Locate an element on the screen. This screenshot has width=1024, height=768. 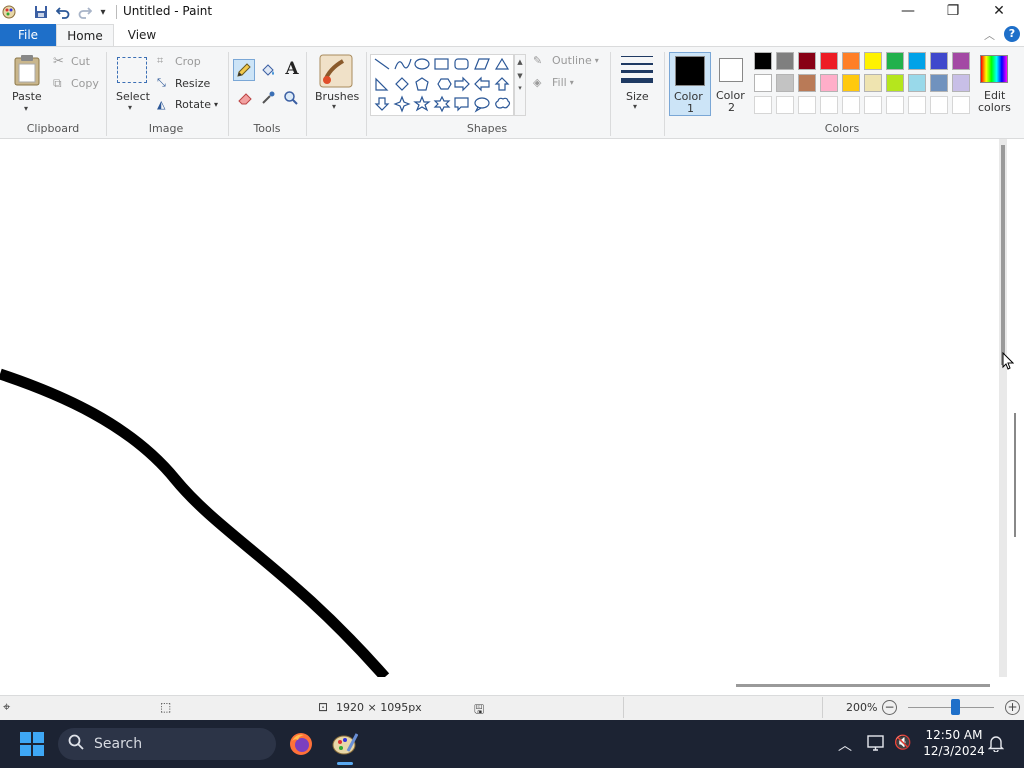
outline-button: ✎ Outline ▾ is located at coordinates (566, 60).